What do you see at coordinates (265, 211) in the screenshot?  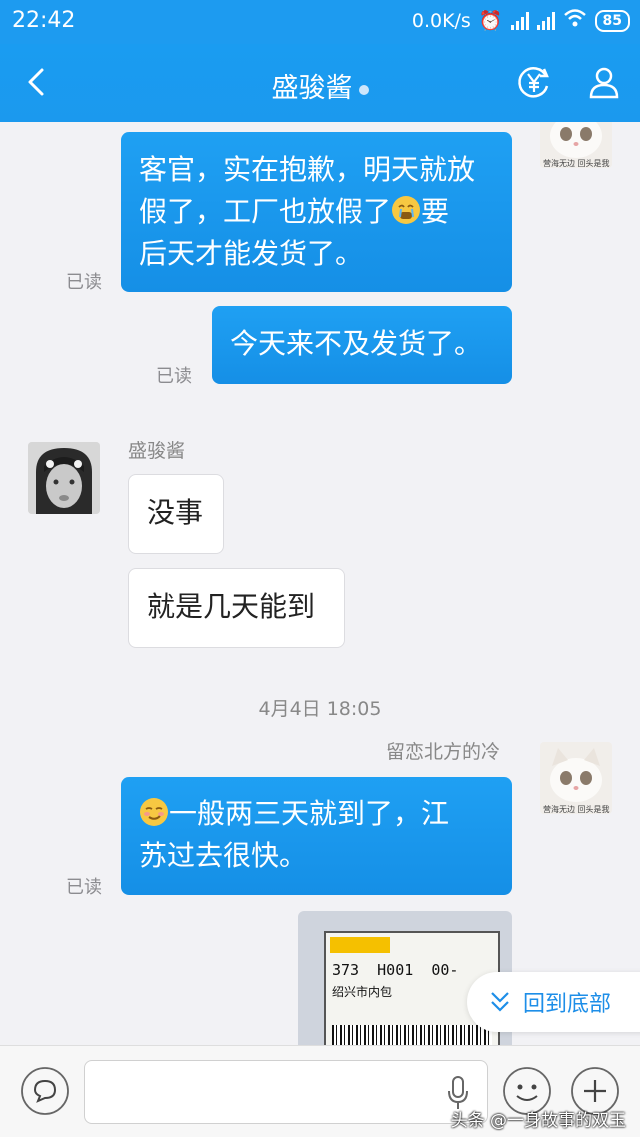 I see `message-text: 假了，工厂也放假了` at bounding box center [265, 211].